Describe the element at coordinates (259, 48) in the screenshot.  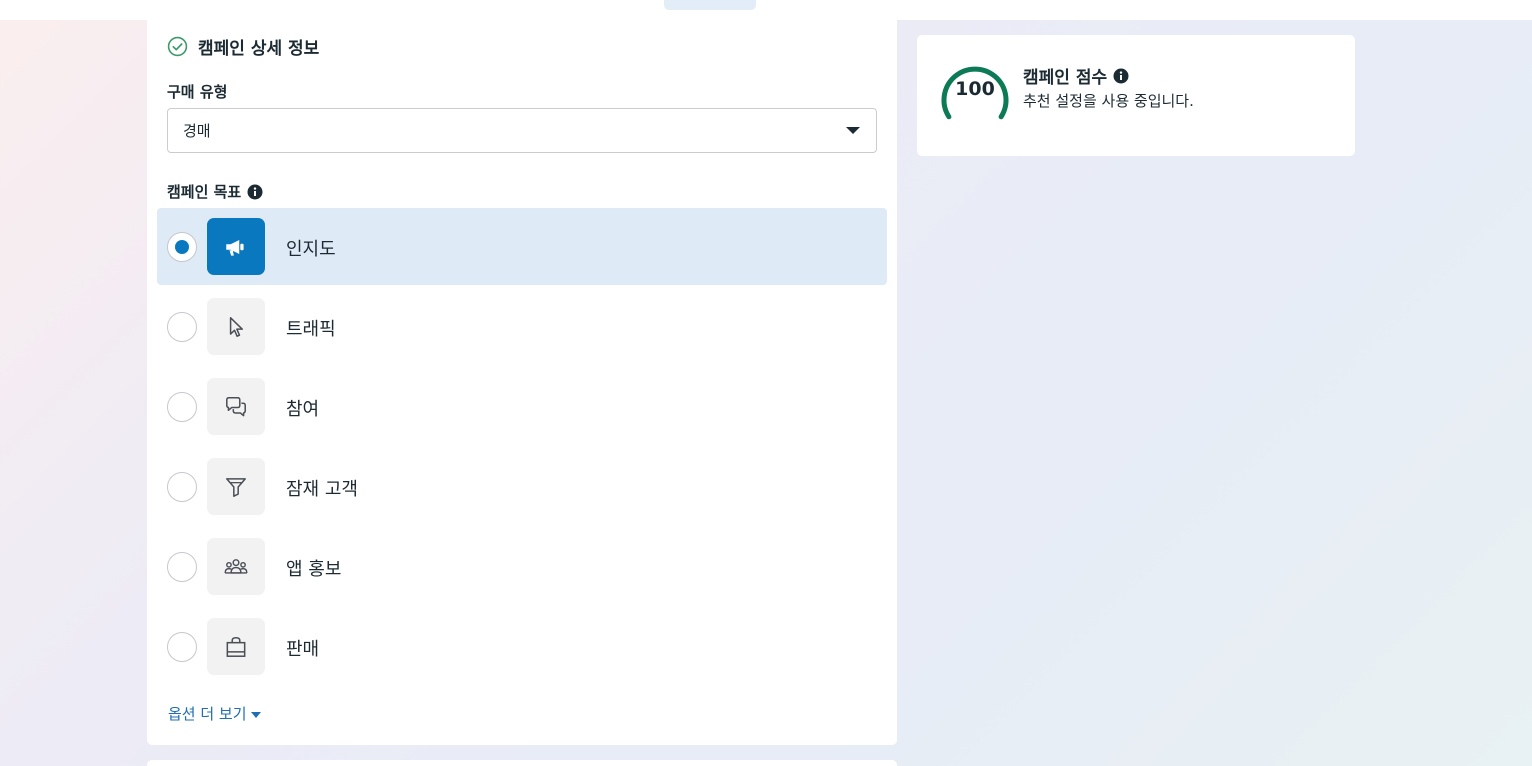
I see `section-title: 캠페인 상세 정보` at that location.